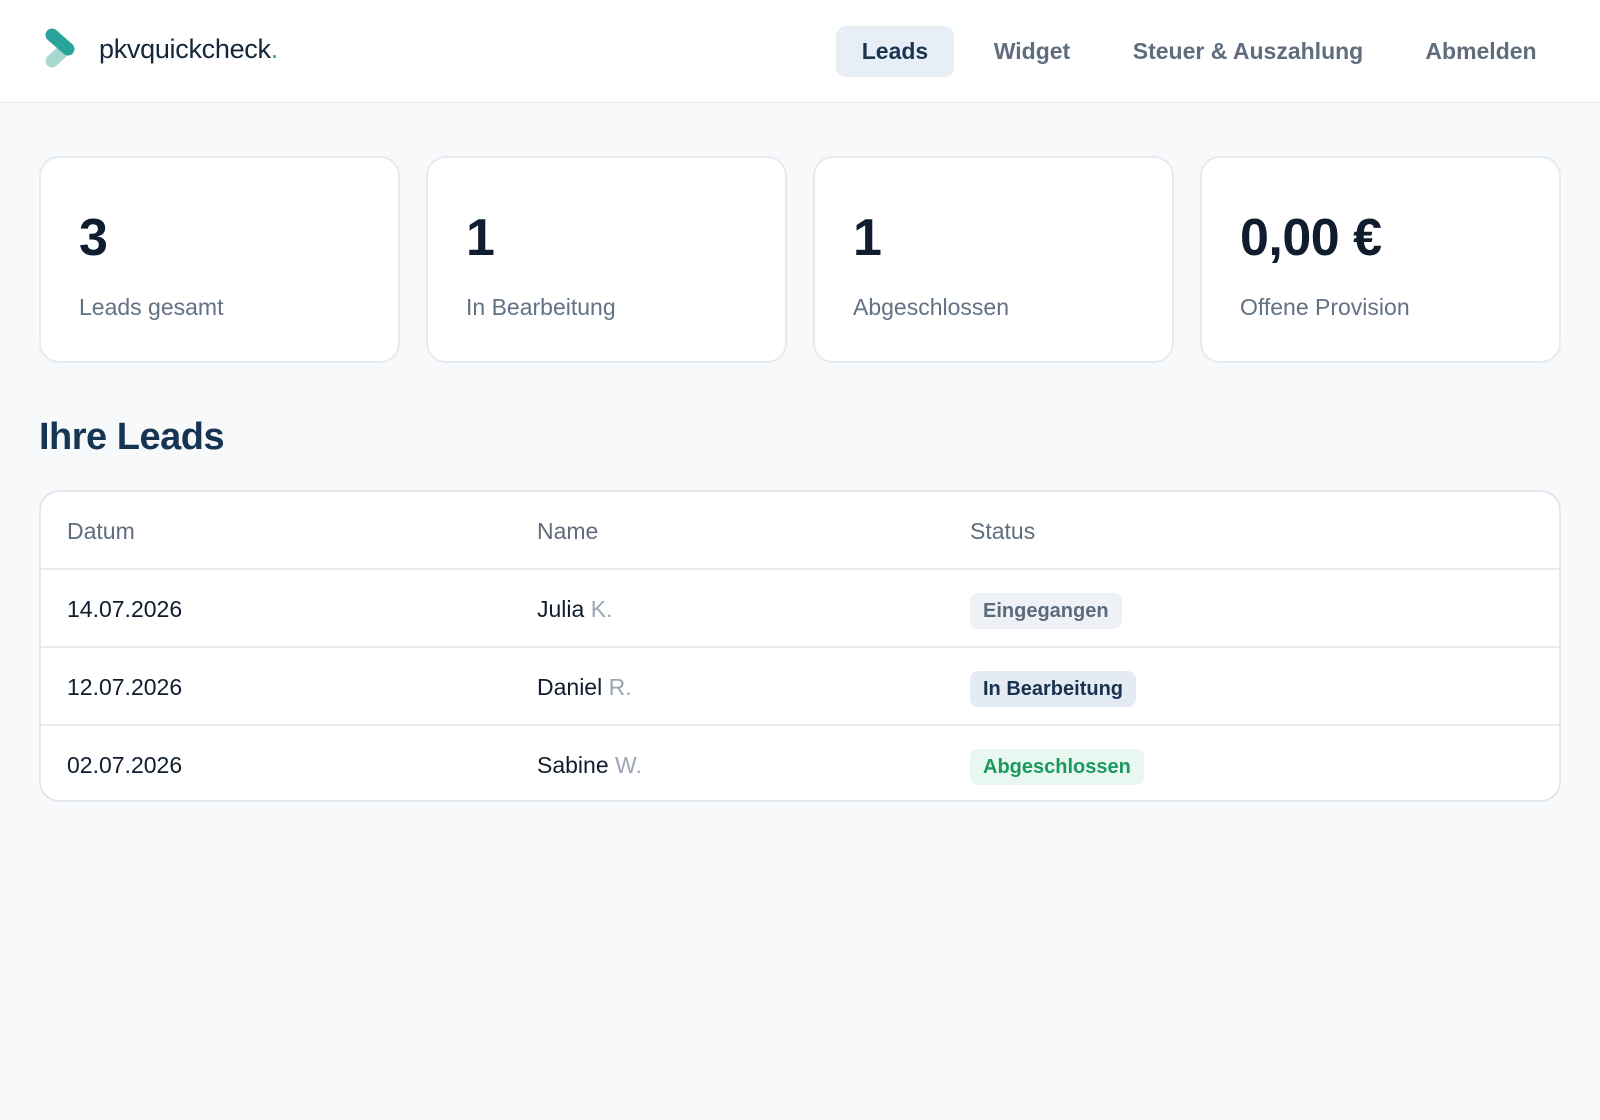 The image size is (1600, 1120). What do you see at coordinates (568, 531) in the screenshot?
I see `column-header-name: Name` at bounding box center [568, 531].